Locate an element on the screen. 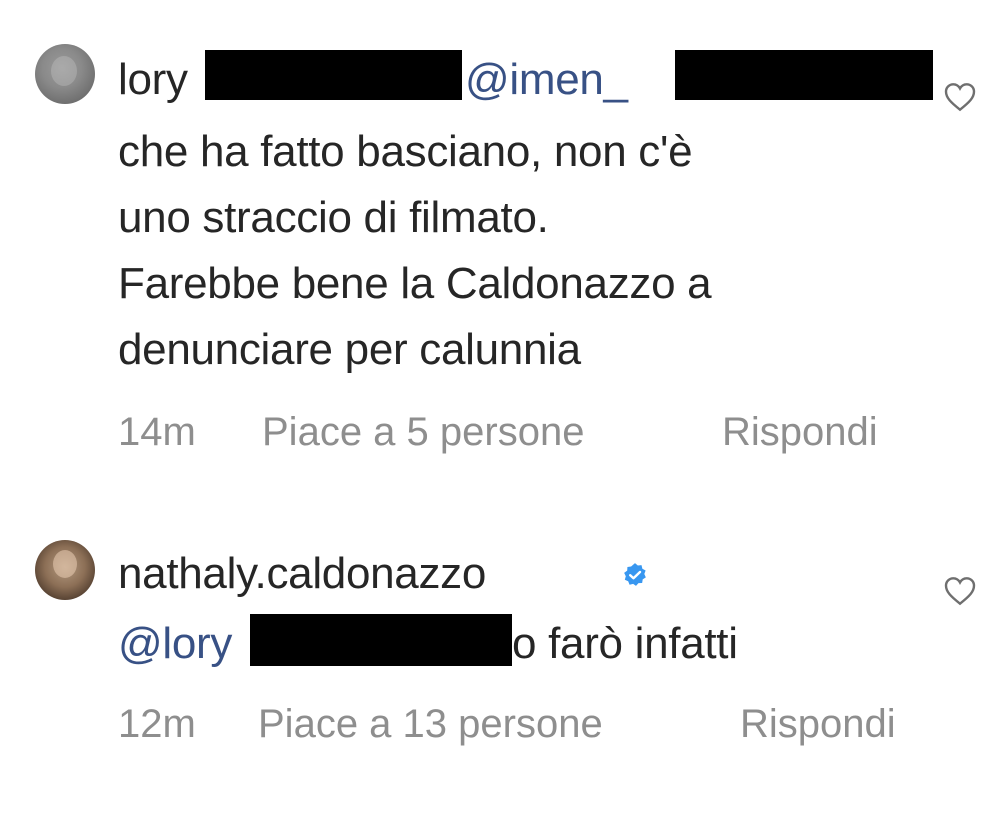 Image resolution: width=1000 pixels, height=830 pixels. verified-badge-icon is located at coordinates (635, 574).